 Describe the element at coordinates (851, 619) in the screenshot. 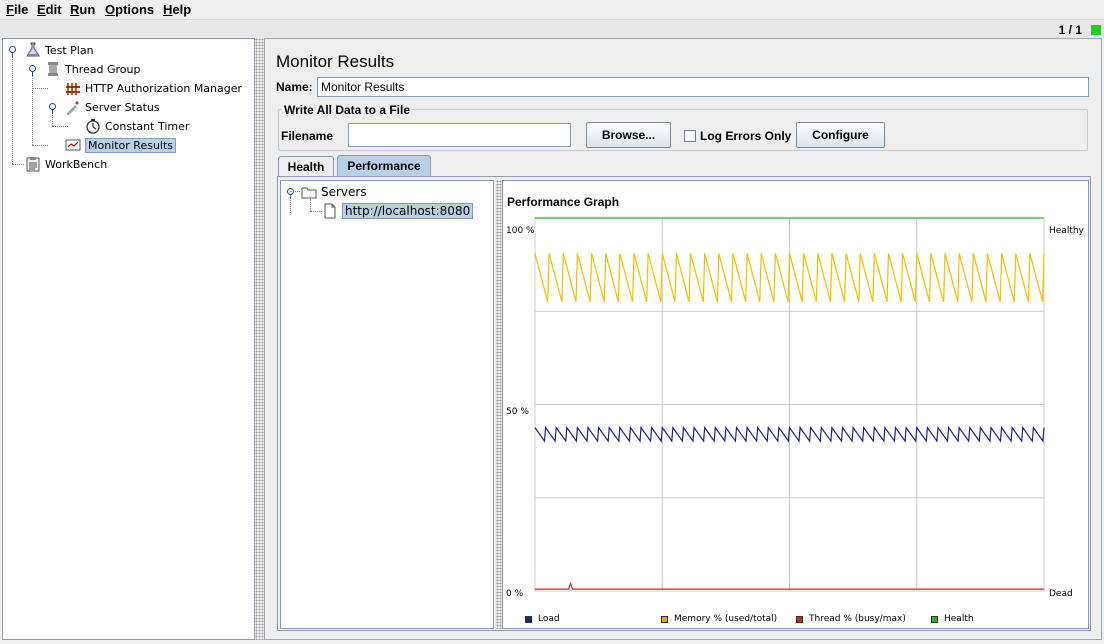

I see `legend-item-thread: Thread % (busy/max)` at that location.